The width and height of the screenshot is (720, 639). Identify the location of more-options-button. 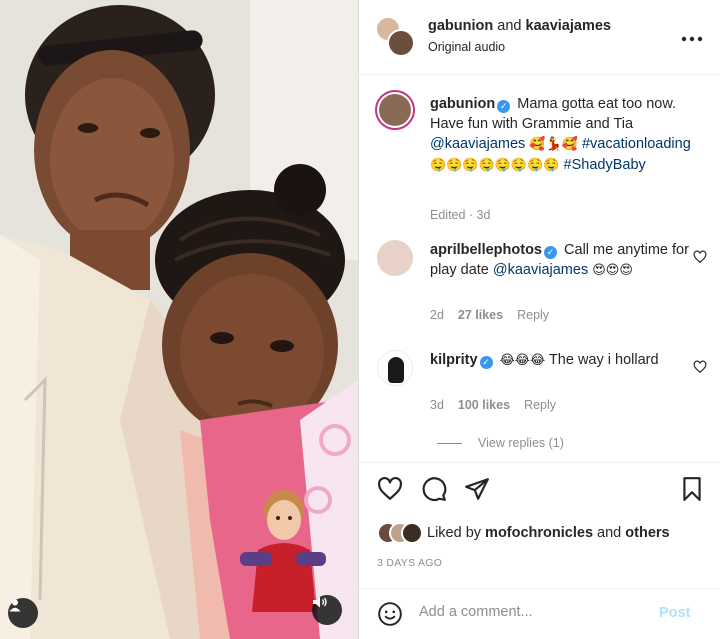
(692, 36).